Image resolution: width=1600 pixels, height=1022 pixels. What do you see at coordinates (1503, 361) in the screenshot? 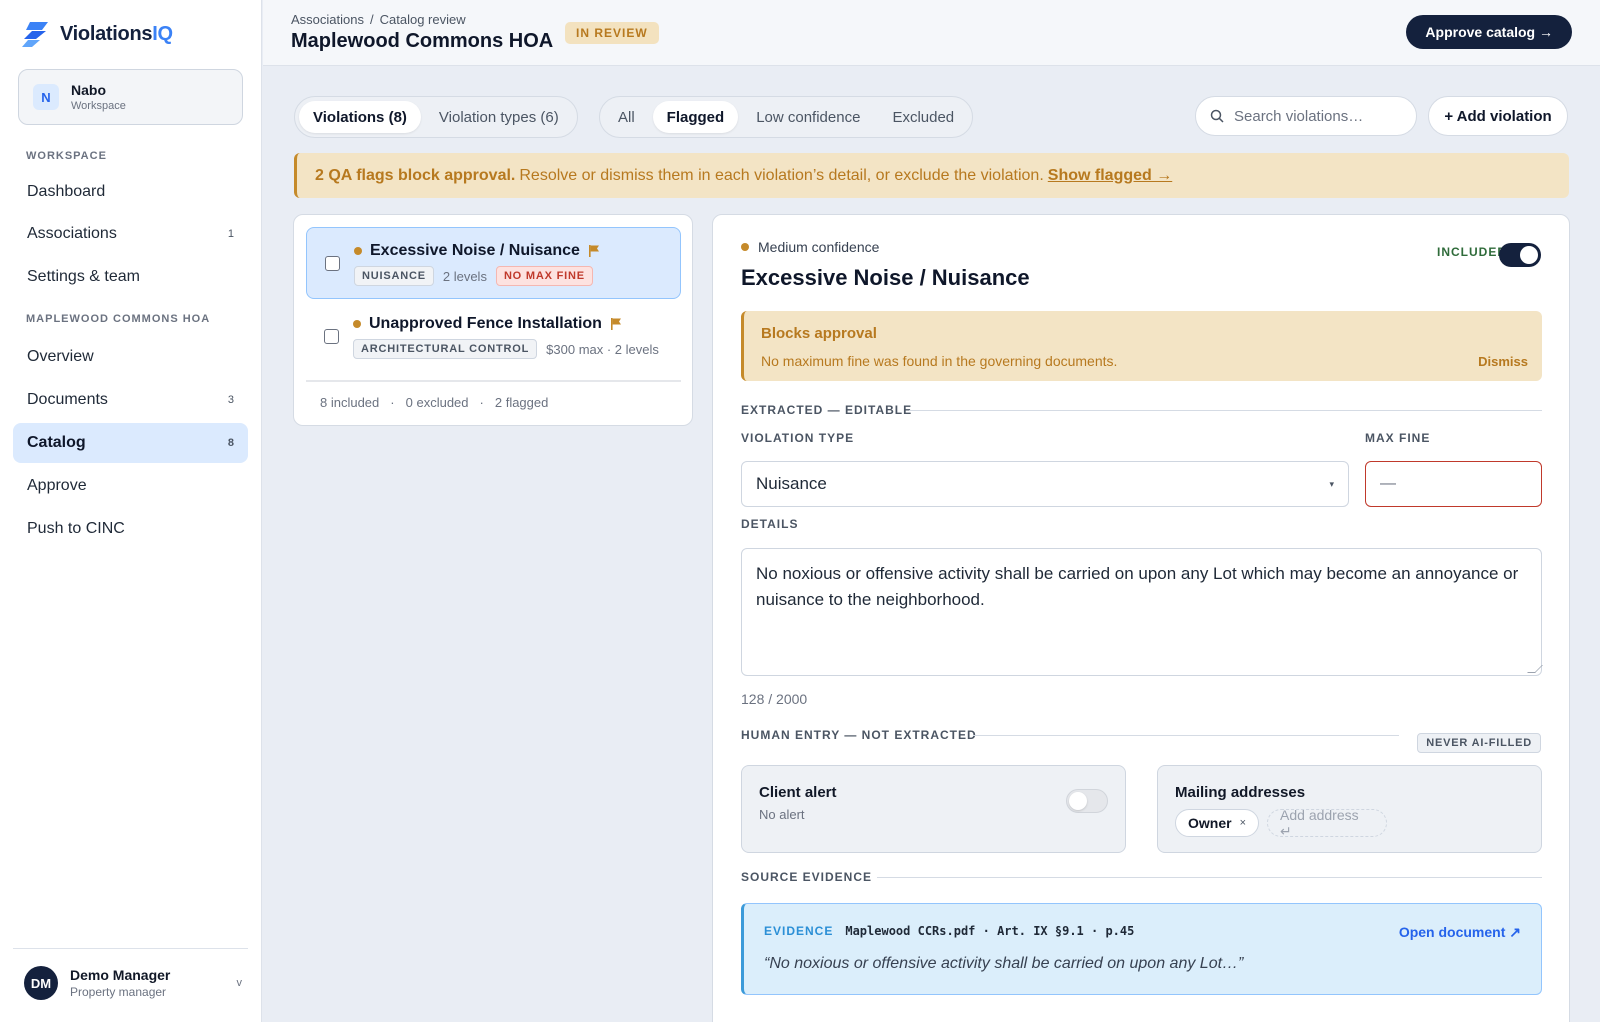
I see `dismiss-button: Dismiss` at bounding box center [1503, 361].